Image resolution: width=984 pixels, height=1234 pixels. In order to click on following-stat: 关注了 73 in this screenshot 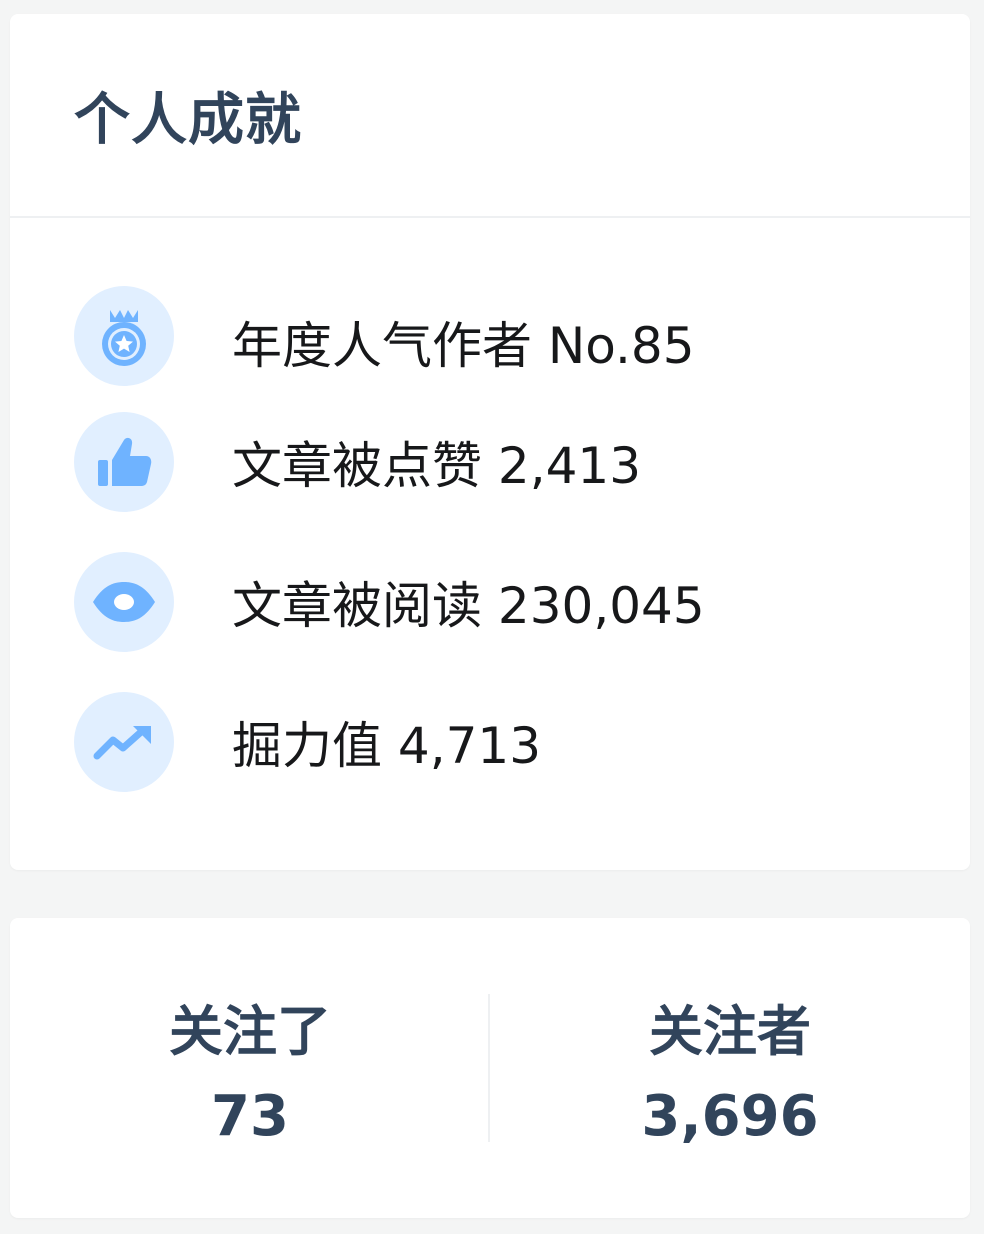, I will do `click(250, 1068)`.